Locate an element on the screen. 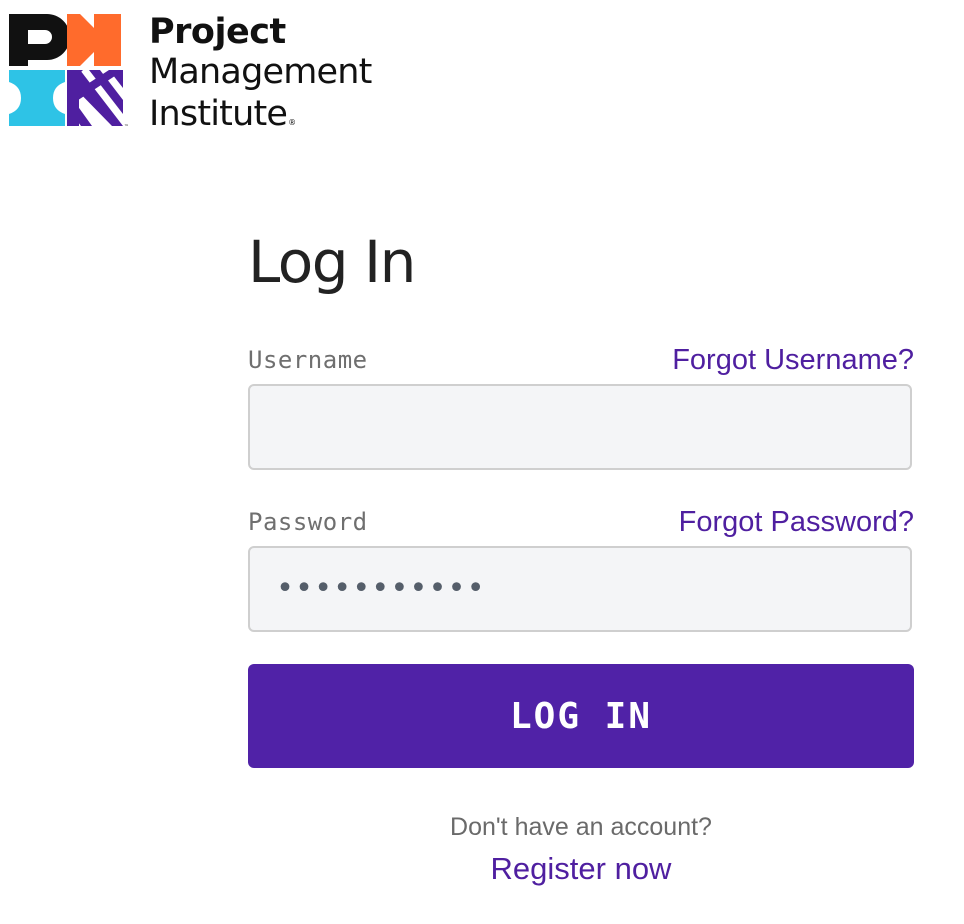 The image size is (964, 924). username-input is located at coordinates (580, 427).